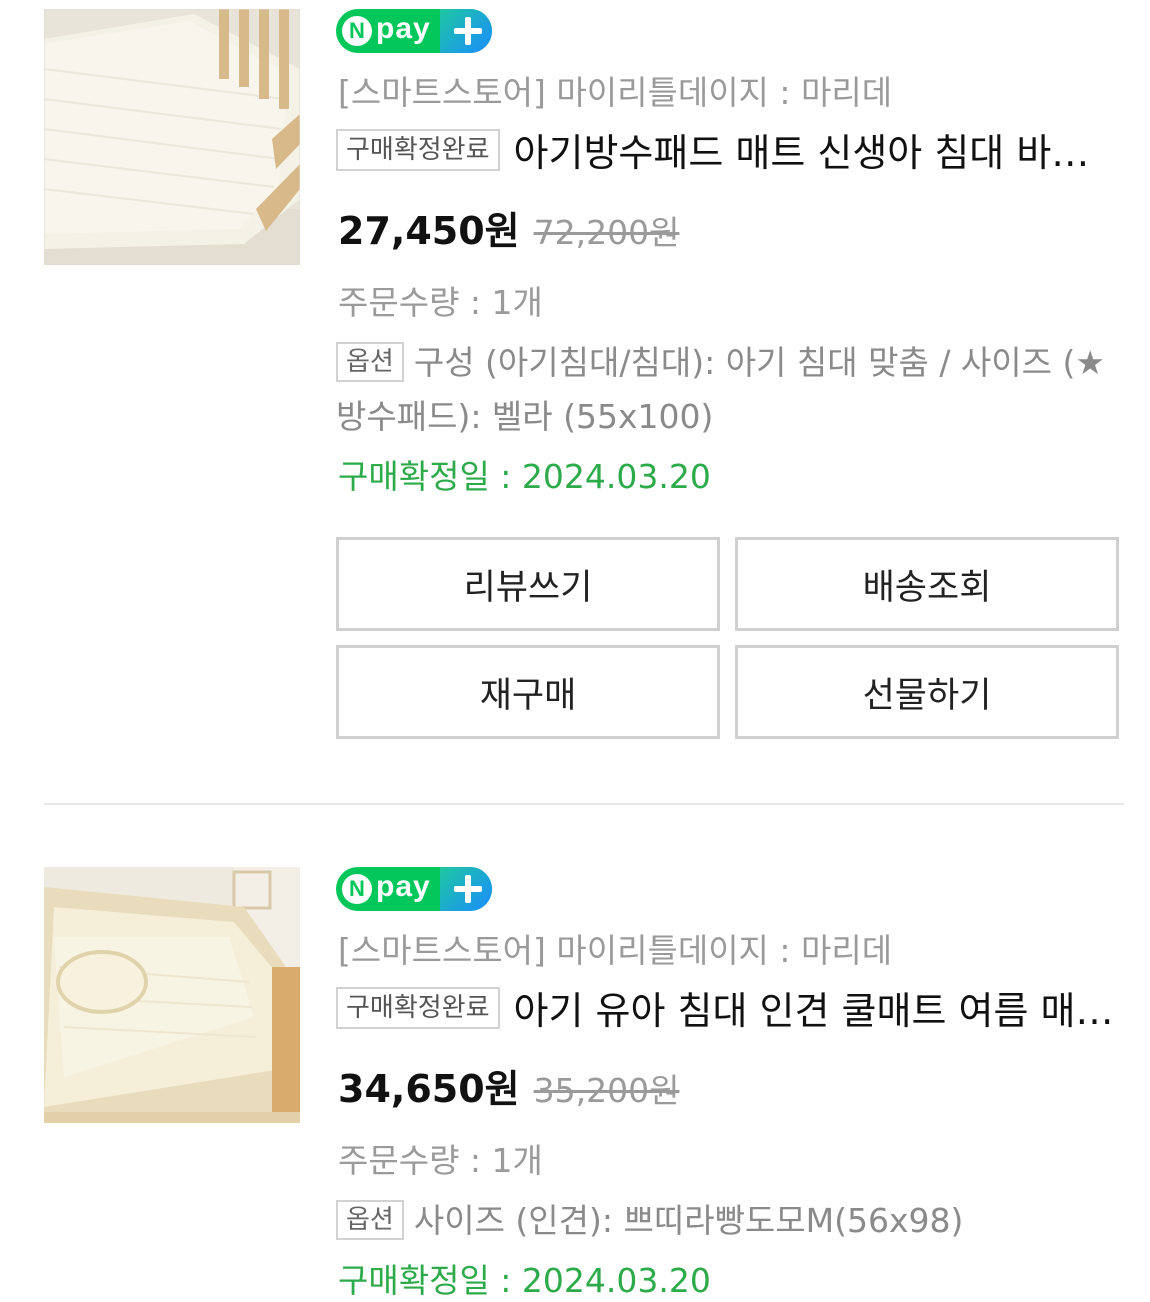 The height and width of the screenshot is (1302, 1150). I want to click on crib-mattress-image, so click(172, 137).